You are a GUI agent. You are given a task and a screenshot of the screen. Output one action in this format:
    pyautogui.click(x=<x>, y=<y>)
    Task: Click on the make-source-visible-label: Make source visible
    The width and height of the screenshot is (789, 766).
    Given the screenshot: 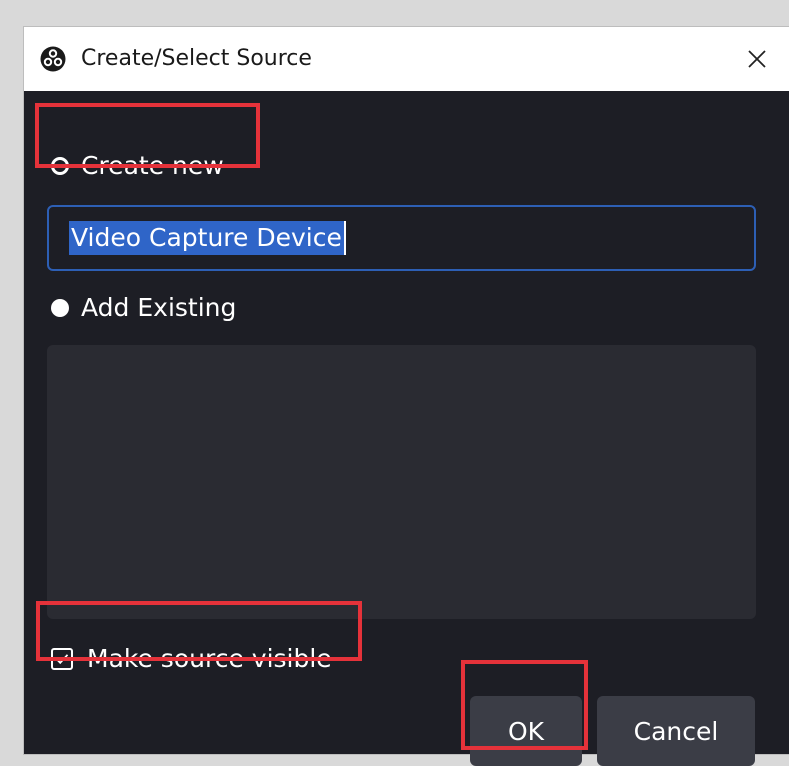 What is the action you would take?
    pyautogui.click(x=209, y=658)
    